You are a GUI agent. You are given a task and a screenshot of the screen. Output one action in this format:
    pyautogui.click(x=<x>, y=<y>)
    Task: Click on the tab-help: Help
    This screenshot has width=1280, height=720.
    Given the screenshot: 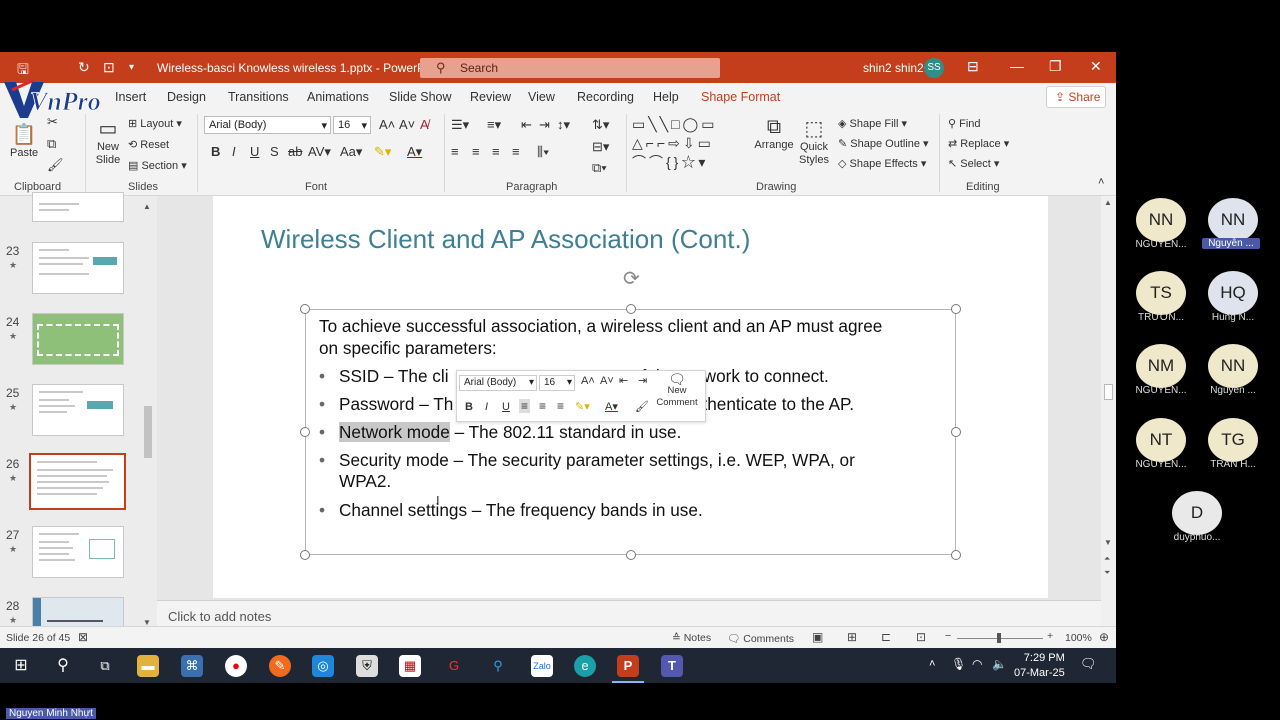 What is the action you would take?
    pyautogui.click(x=666, y=97)
    